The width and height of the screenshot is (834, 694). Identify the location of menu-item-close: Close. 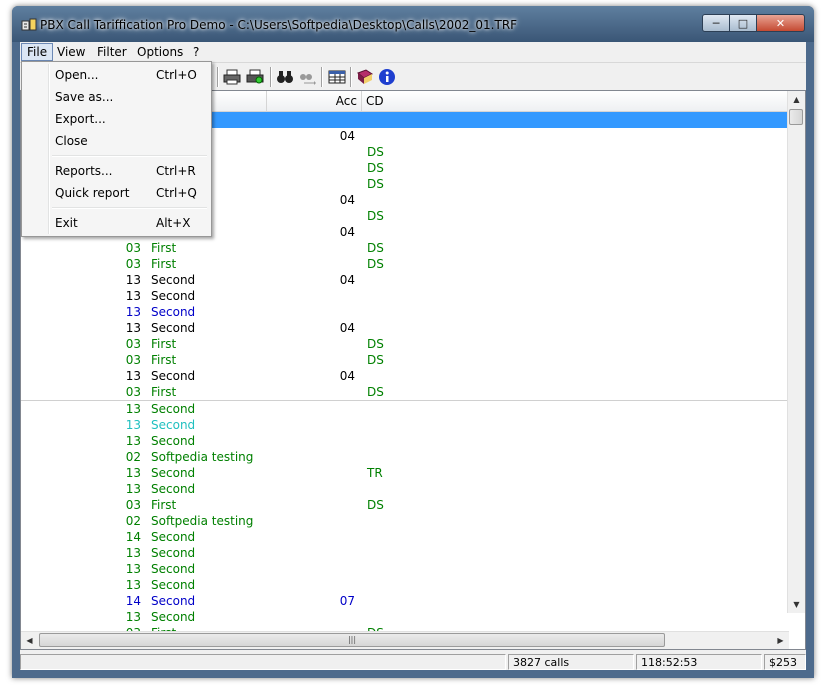
(116, 141).